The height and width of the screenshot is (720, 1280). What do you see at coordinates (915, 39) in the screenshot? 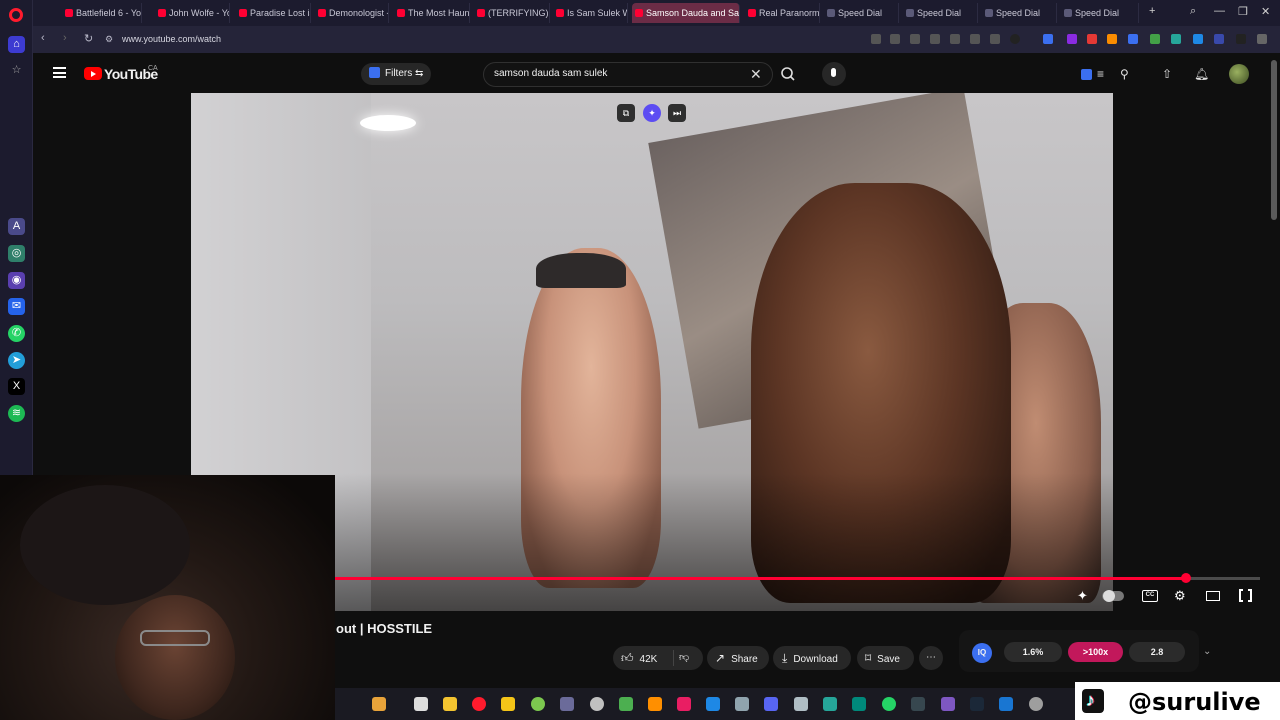
I see `shield-icon` at bounding box center [915, 39].